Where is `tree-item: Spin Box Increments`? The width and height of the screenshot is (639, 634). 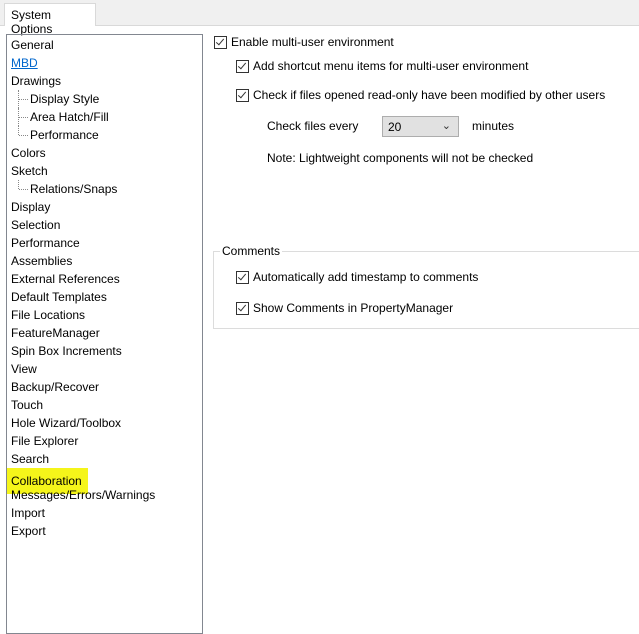
tree-item: Spin Box Increments is located at coordinates (104, 351).